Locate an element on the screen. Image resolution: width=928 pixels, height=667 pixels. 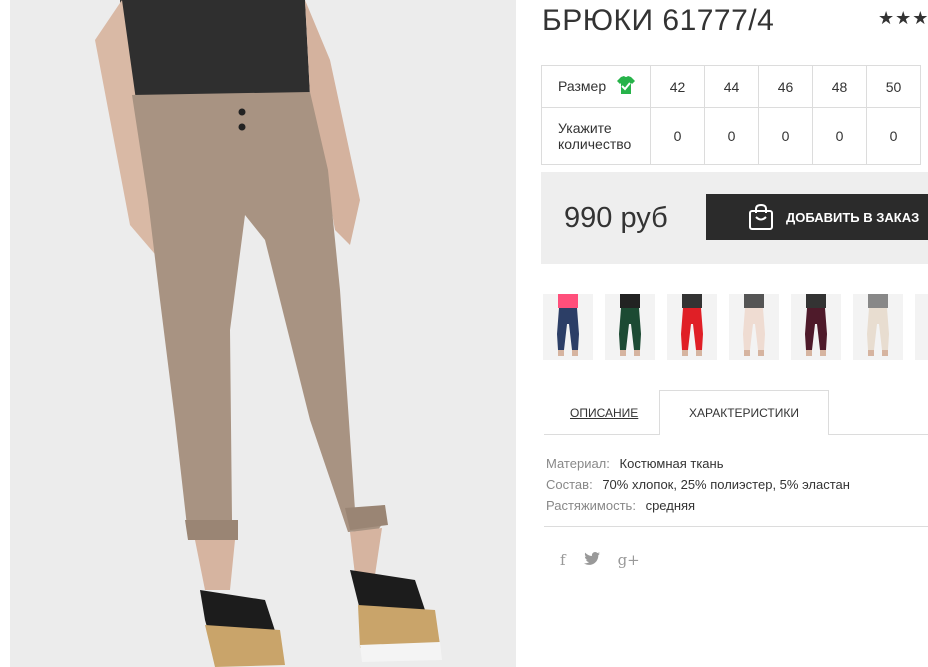
size-value: 46 is located at coordinates (785, 86).